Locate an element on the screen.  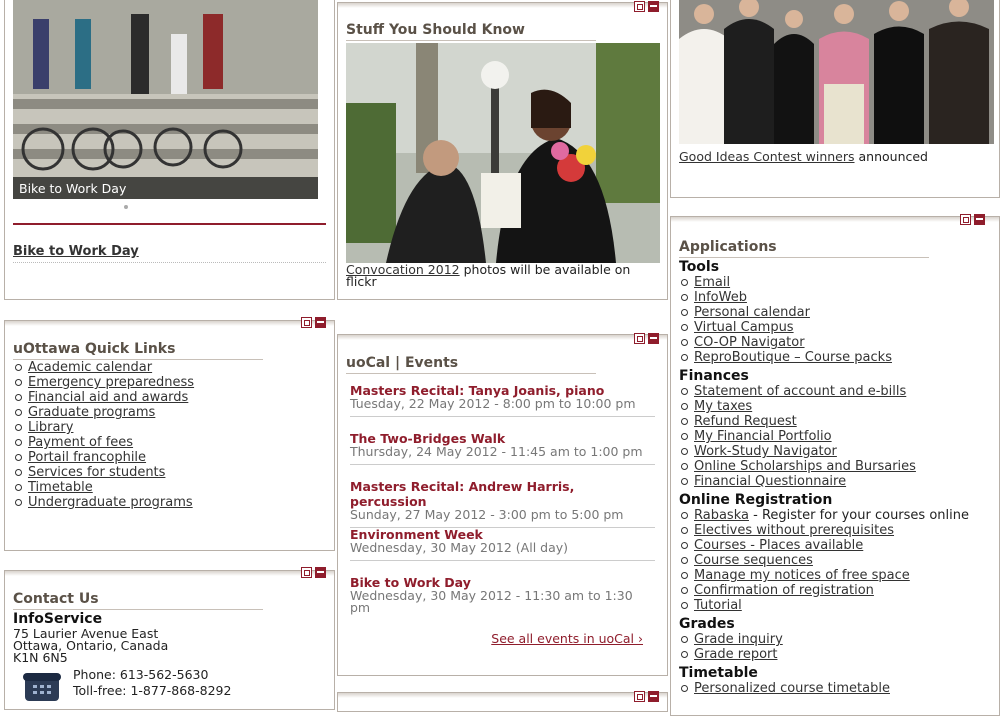
quick-link-item: Payment of fees is located at coordinates (103, 442).